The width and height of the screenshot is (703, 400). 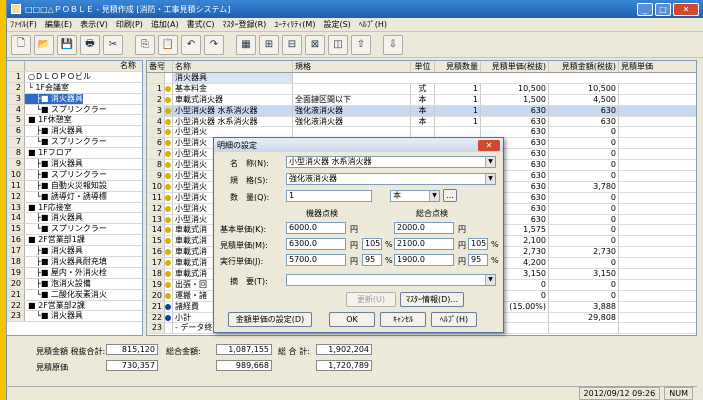 I want to click on unit-field: 本 ▼, so click(x=415, y=196).